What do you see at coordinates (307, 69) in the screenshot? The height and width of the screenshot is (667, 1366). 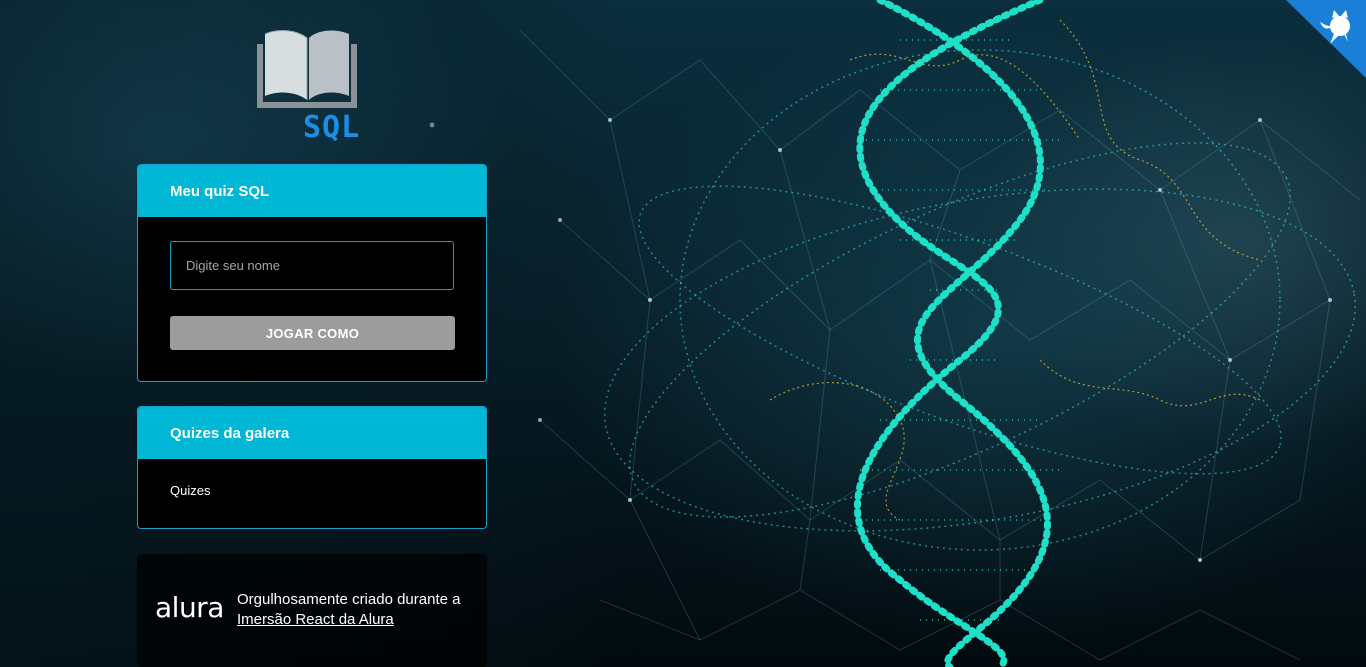 I see `book-icon` at bounding box center [307, 69].